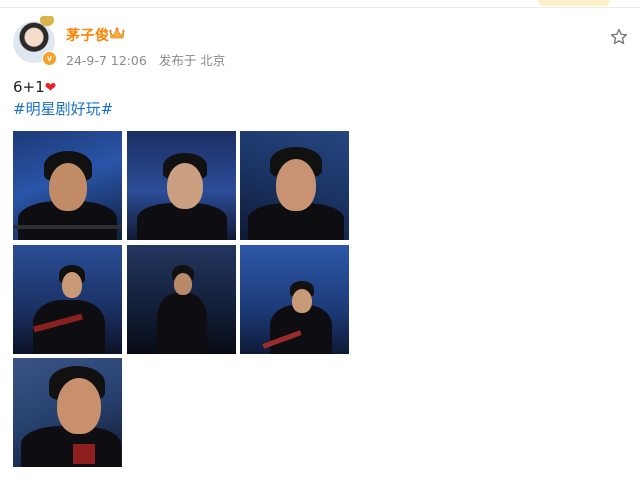 This screenshot has width=640, height=480. What do you see at coordinates (117, 33) in the screenshot?
I see `crown-icon` at bounding box center [117, 33].